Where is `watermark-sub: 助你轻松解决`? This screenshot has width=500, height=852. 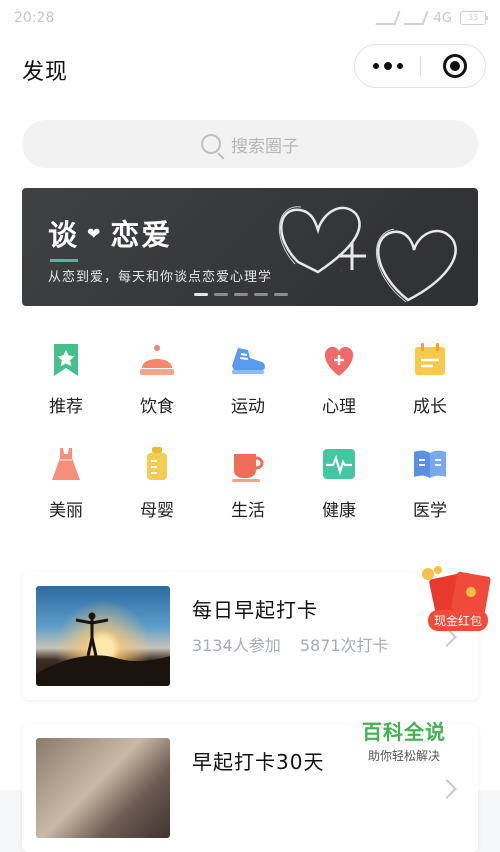
watermark-sub: 助你轻松解决 is located at coordinates (403, 756).